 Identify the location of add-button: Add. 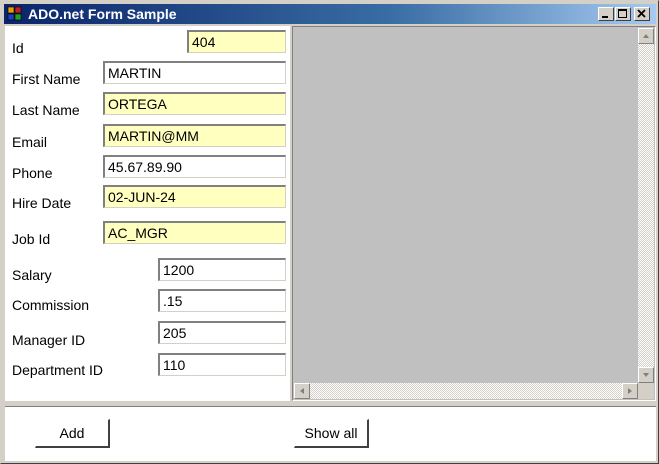
(72, 433).